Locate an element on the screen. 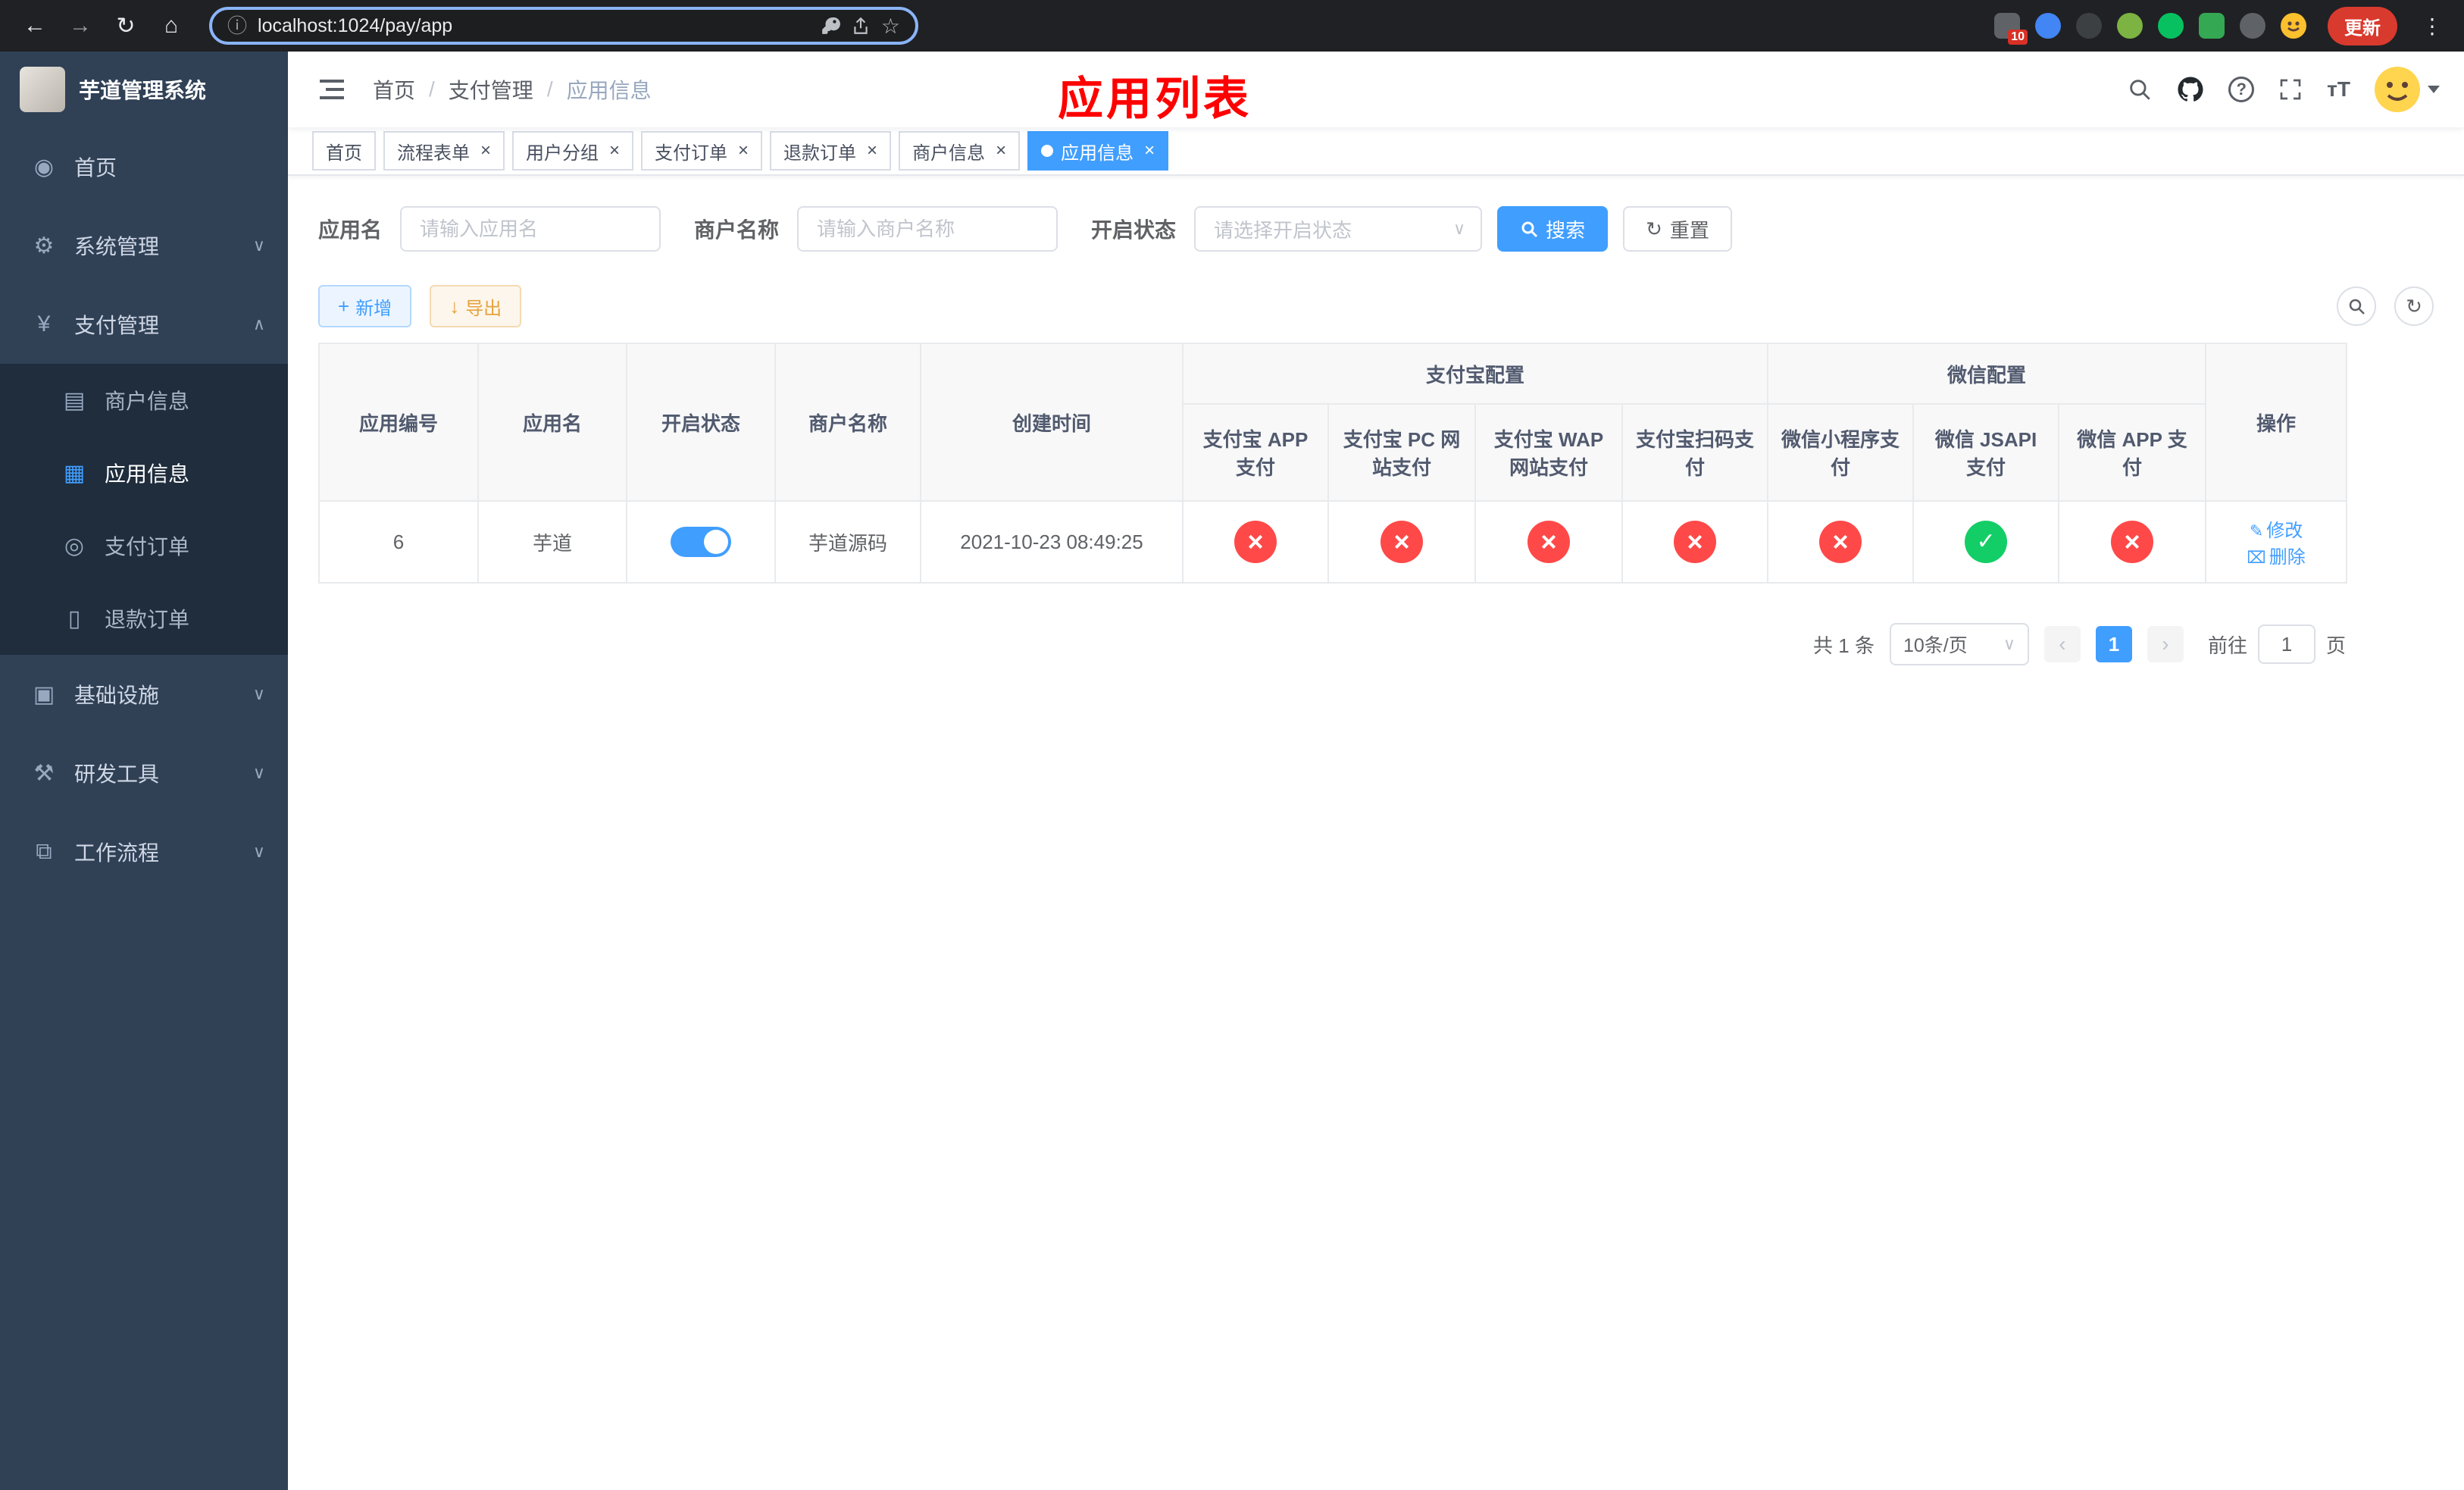 The width and height of the screenshot is (2464, 1490). browser-forward-icon: → is located at coordinates (80, 26).